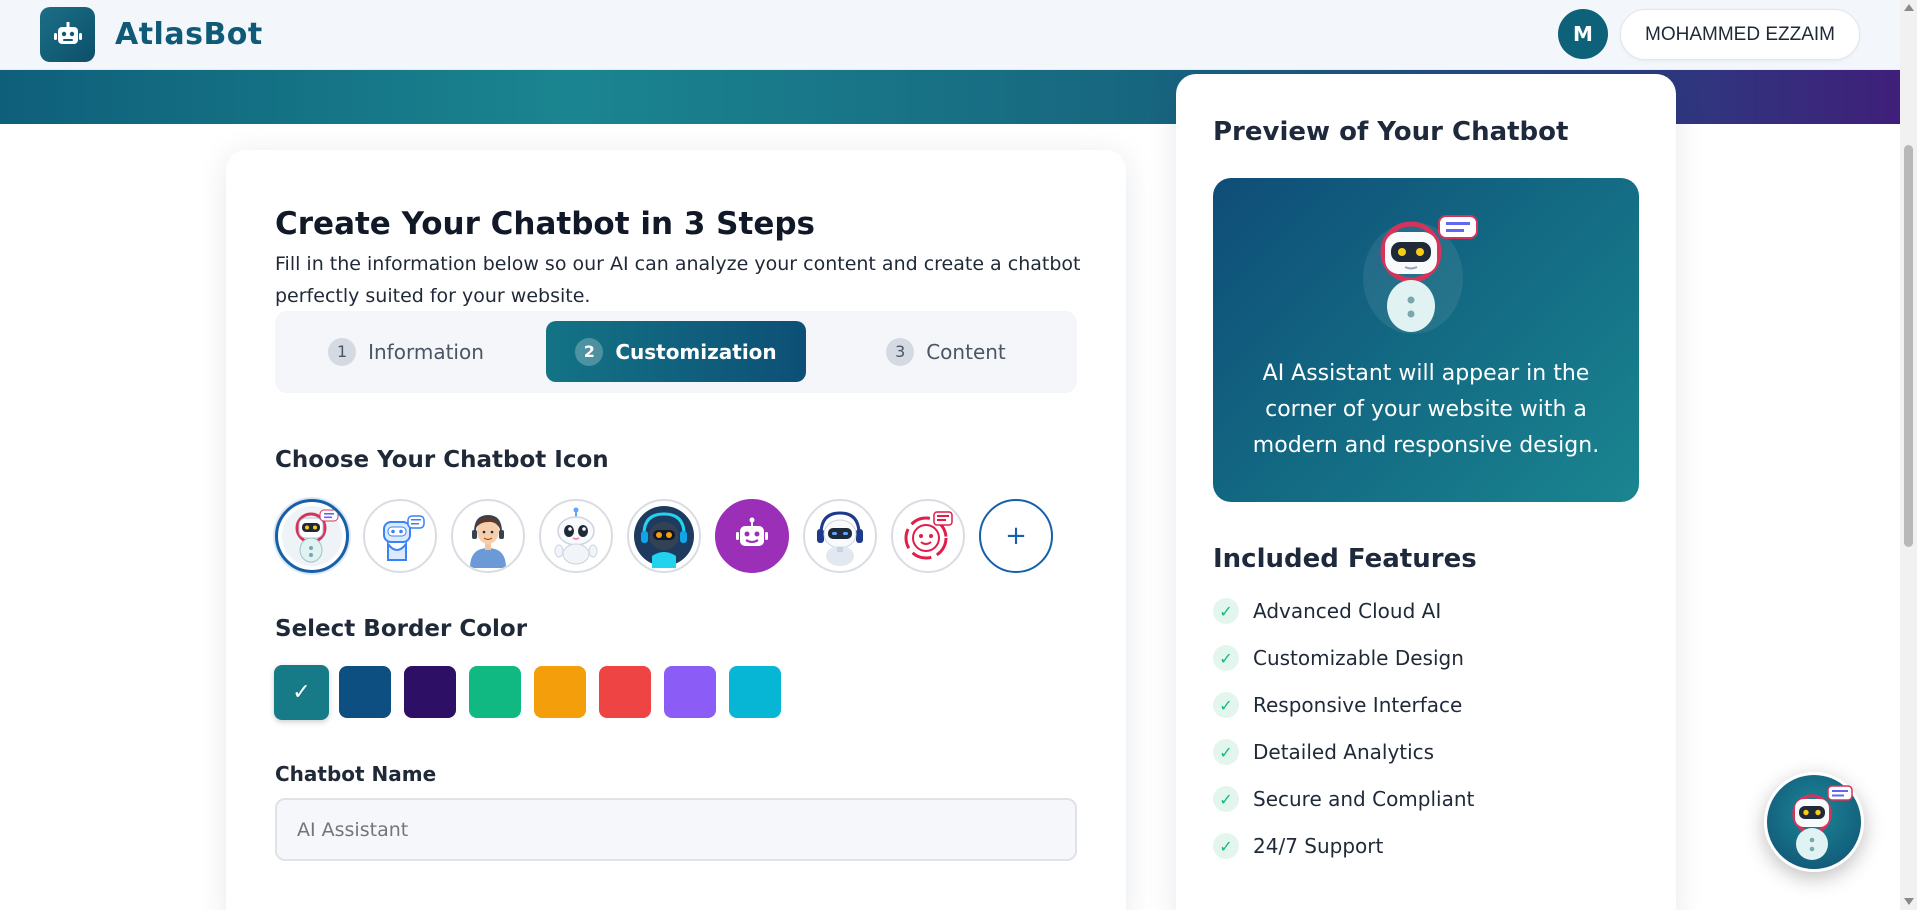 Image resolution: width=1917 pixels, height=910 pixels. I want to click on step-label: Customization, so click(696, 351).